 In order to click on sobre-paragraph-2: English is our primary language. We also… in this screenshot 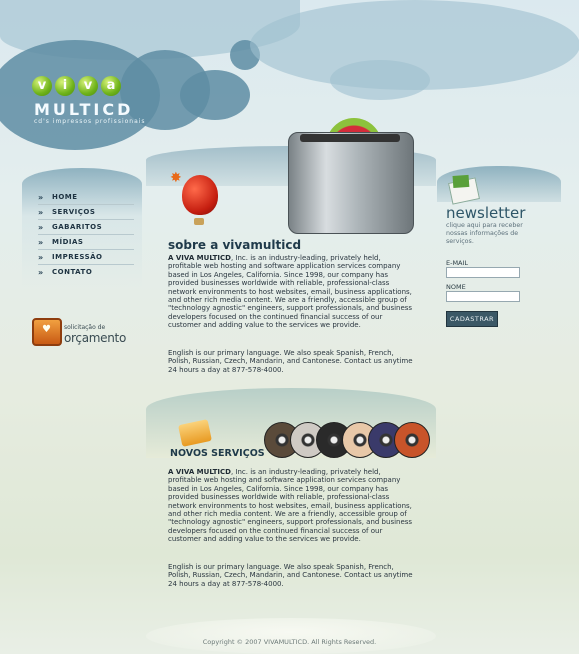, I will do `click(290, 361)`.